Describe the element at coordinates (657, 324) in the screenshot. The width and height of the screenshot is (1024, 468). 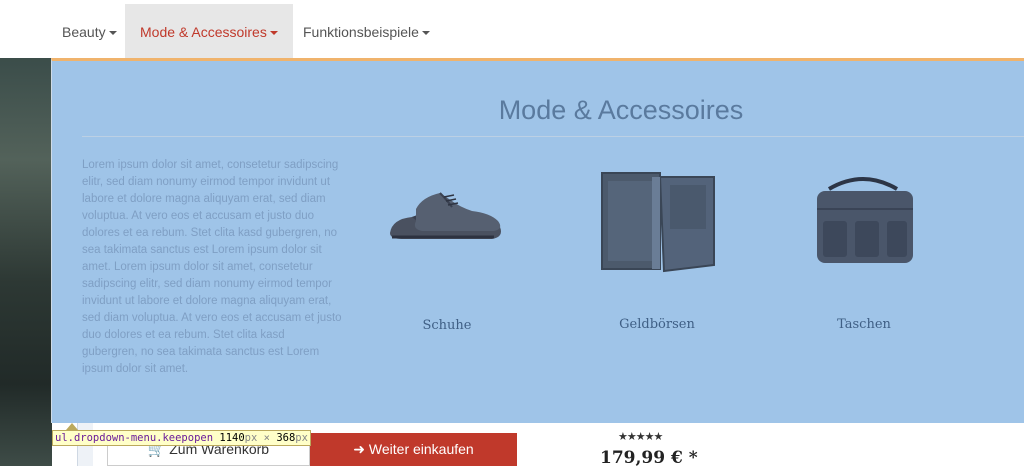
I see `category-label: Geldbörsen` at that location.